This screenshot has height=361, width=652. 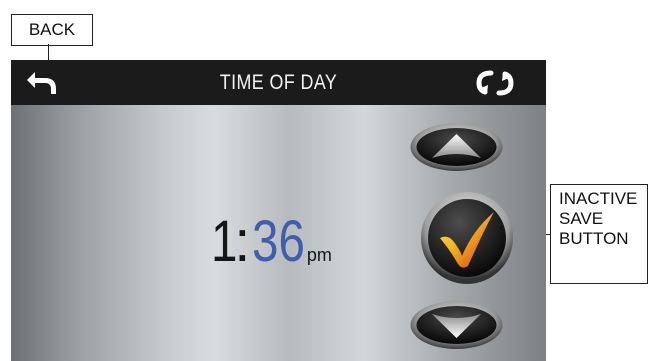 I want to click on refresh-icon, so click(x=495, y=83).